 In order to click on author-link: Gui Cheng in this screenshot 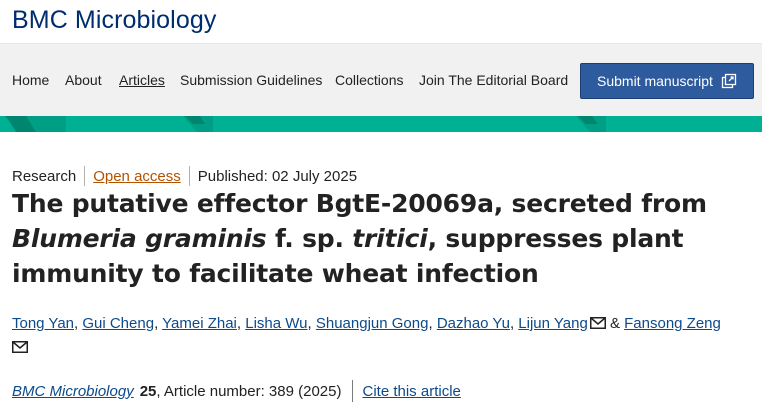, I will do `click(118, 323)`.